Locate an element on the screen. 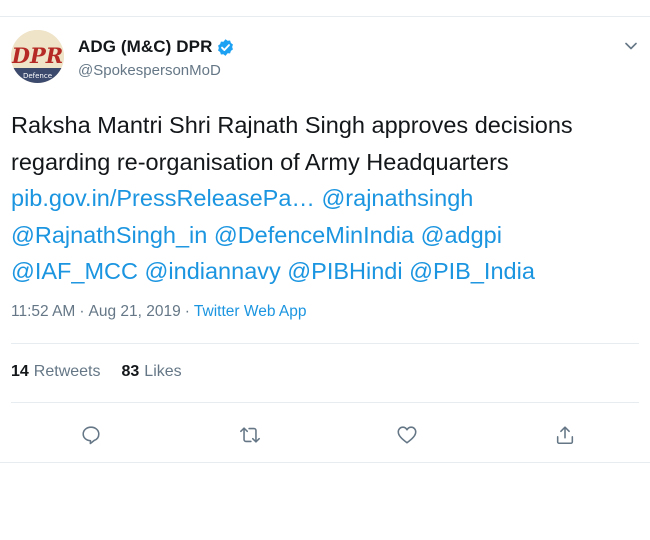 This screenshot has width=650, height=540. retweet-icon is located at coordinates (250, 435).